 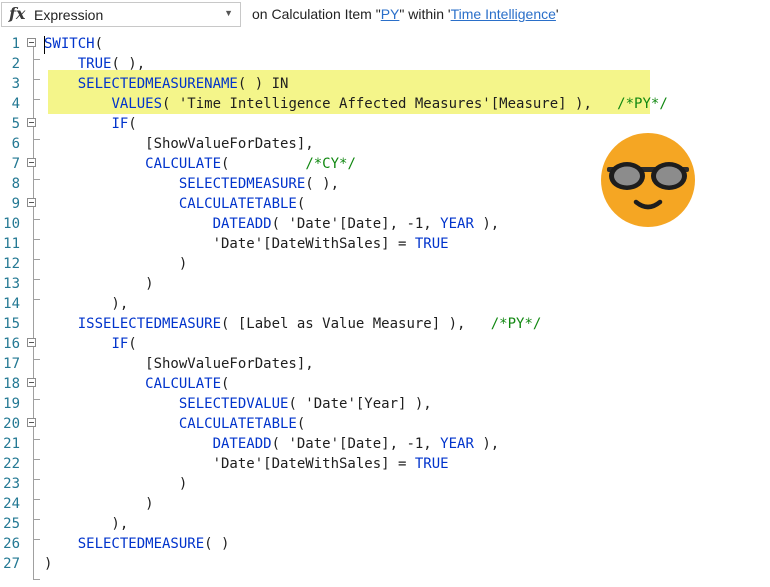 What do you see at coordinates (457, 444) in the screenshot?
I see `code-keyword: YEAR` at bounding box center [457, 444].